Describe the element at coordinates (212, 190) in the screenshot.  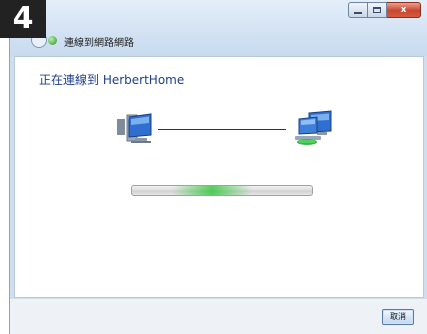
I see `progress-indicator` at that location.